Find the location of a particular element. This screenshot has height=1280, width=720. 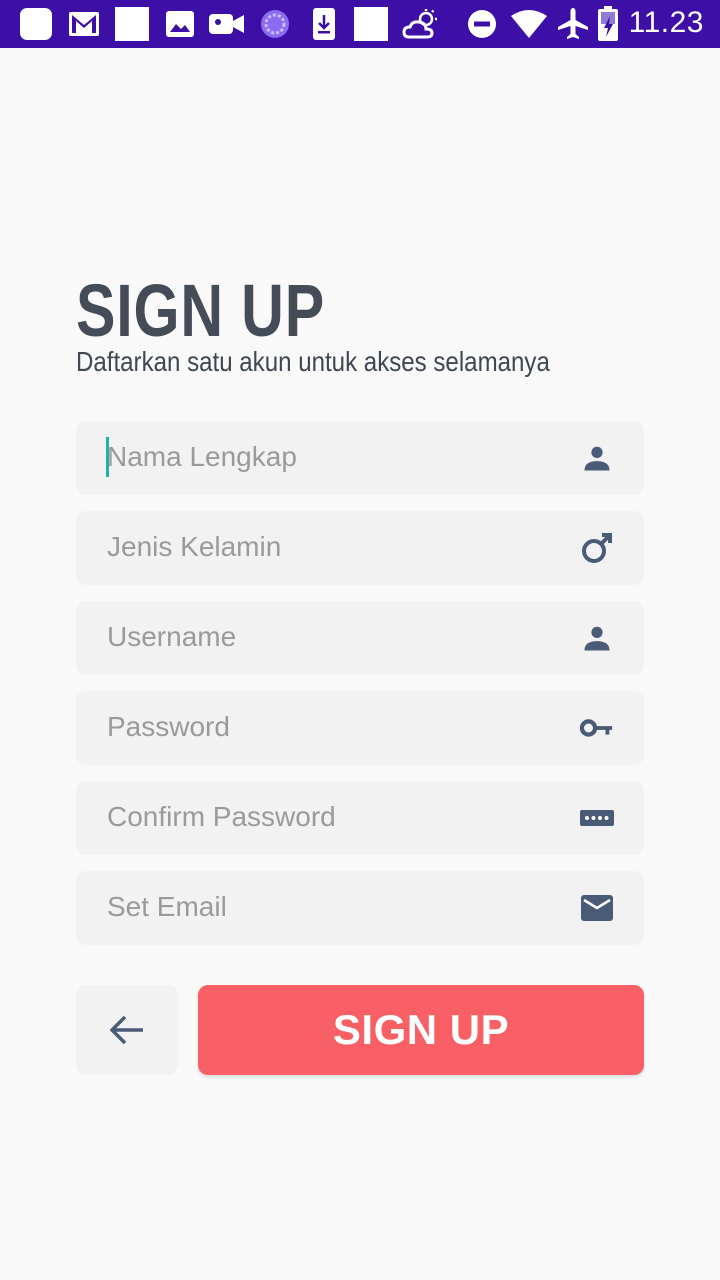

download-icon is located at coordinates (324, 24).